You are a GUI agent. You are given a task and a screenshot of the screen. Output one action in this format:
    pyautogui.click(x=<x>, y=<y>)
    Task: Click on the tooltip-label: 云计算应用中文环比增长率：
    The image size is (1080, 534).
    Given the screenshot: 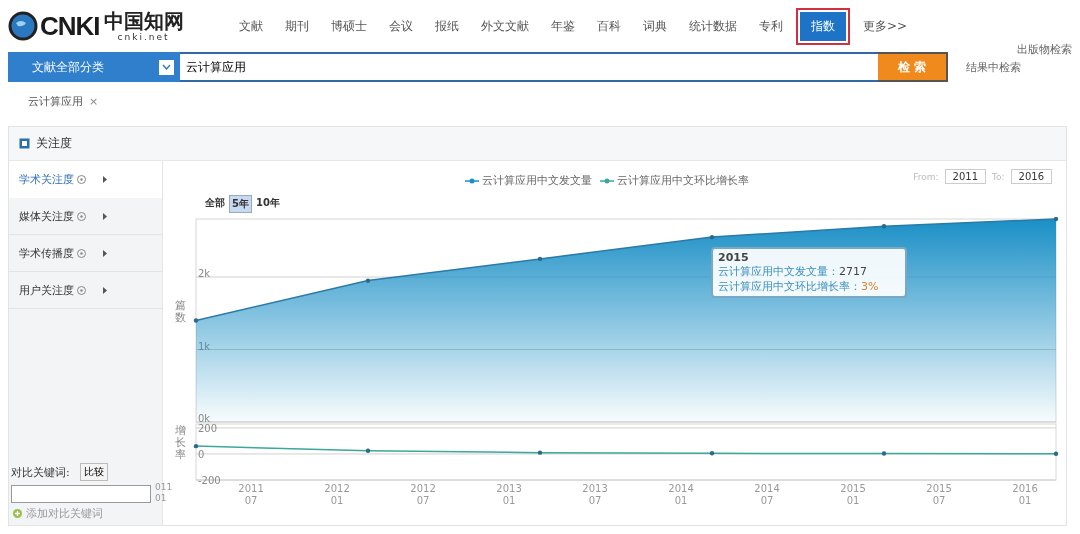 What is the action you would take?
    pyautogui.click(x=789, y=286)
    